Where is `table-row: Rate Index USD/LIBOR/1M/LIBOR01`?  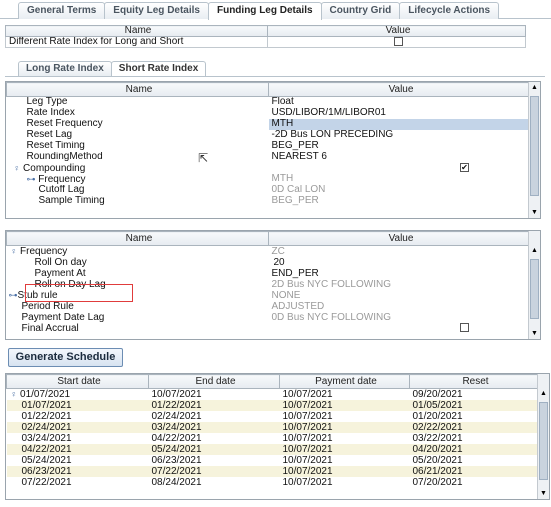 table-row: Rate Index USD/LIBOR/1M/LIBOR01 is located at coordinates (269, 113).